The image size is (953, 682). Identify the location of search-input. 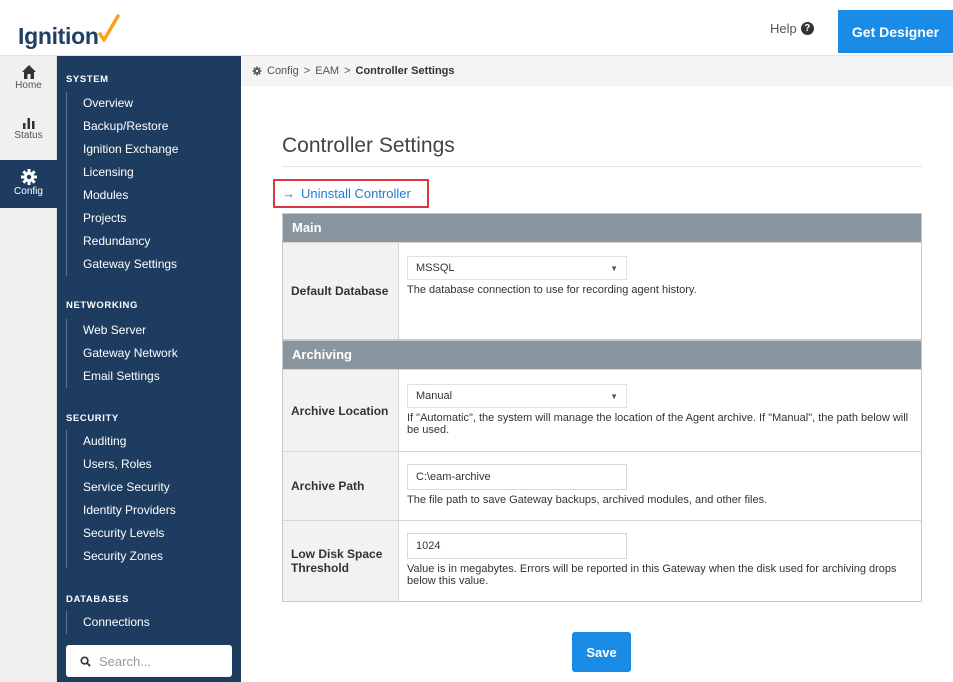
(159, 661).